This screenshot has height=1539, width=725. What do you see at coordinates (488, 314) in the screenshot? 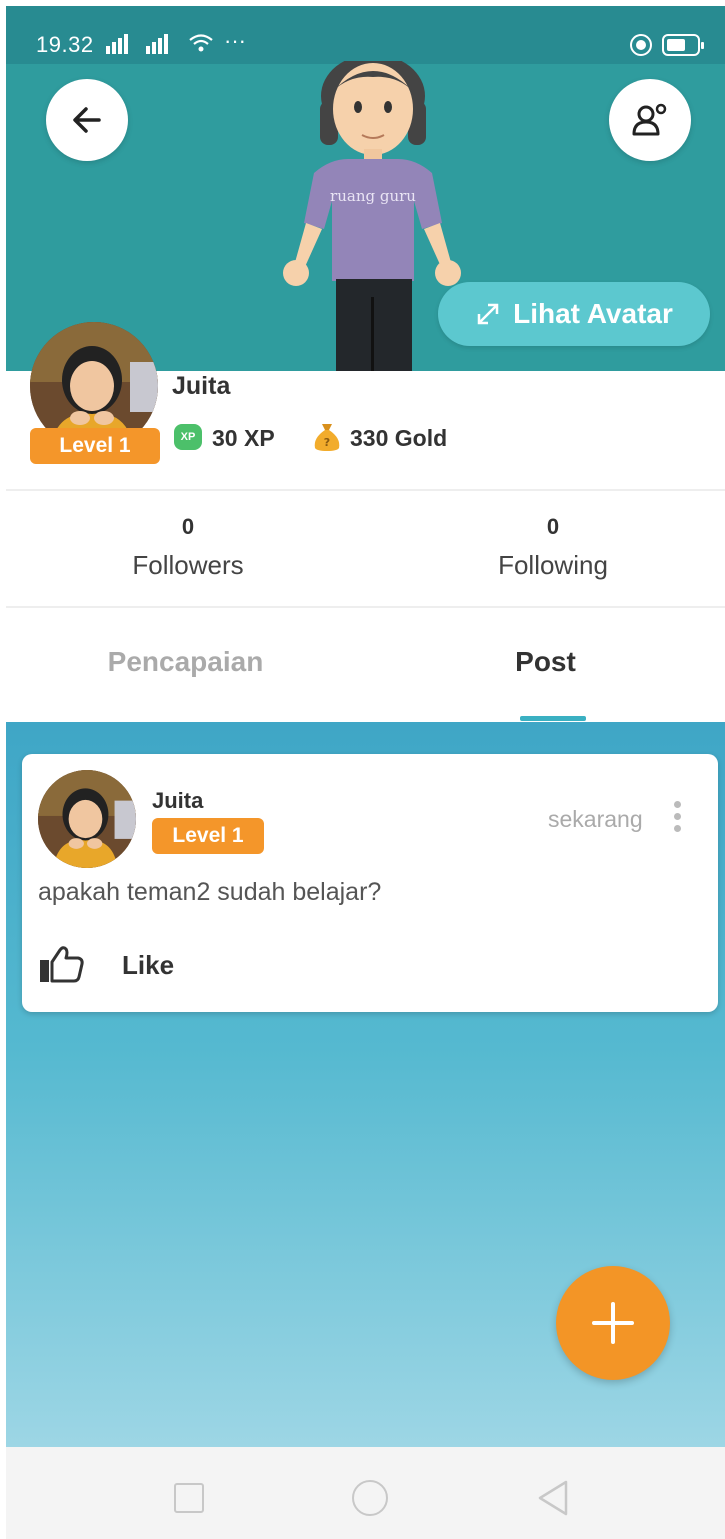
I see `expand-icon` at bounding box center [488, 314].